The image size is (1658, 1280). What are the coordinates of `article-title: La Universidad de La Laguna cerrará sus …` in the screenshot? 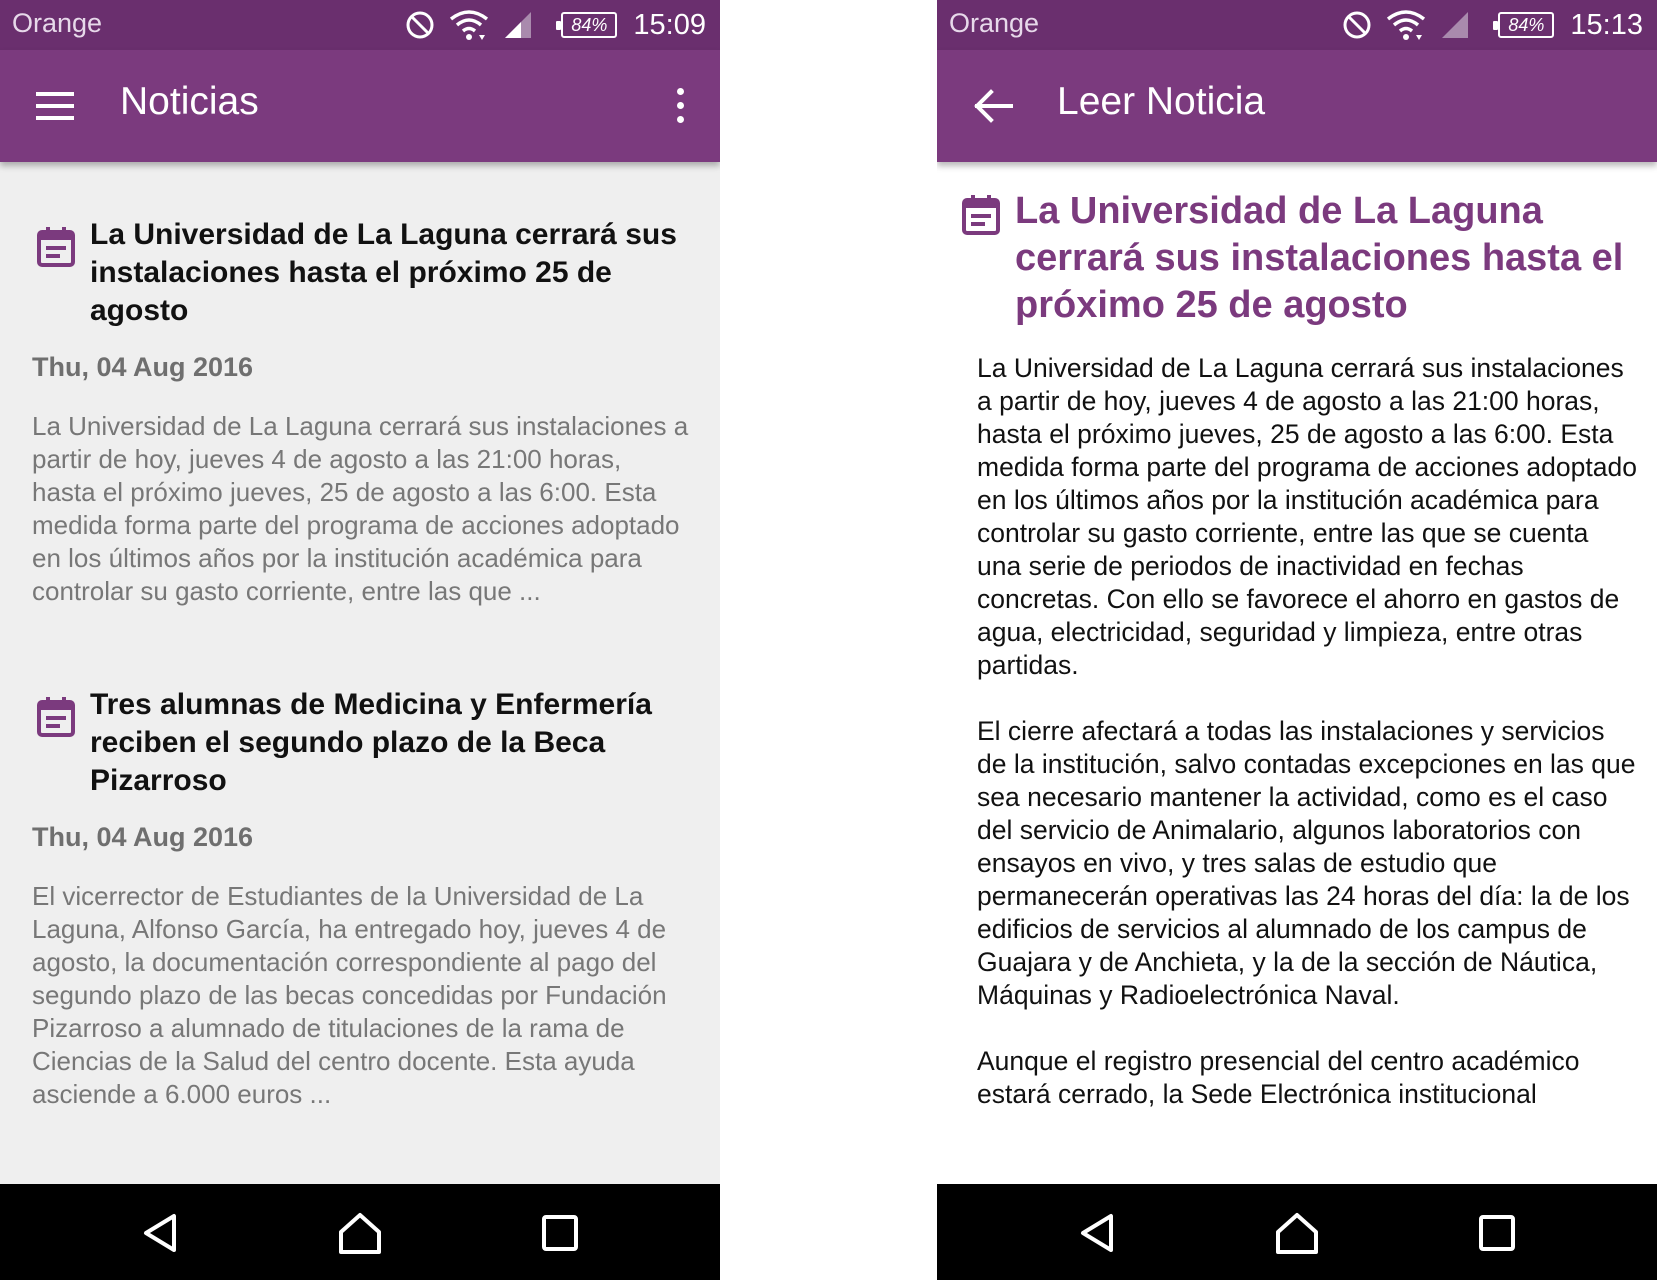 It's located at (1319, 258).